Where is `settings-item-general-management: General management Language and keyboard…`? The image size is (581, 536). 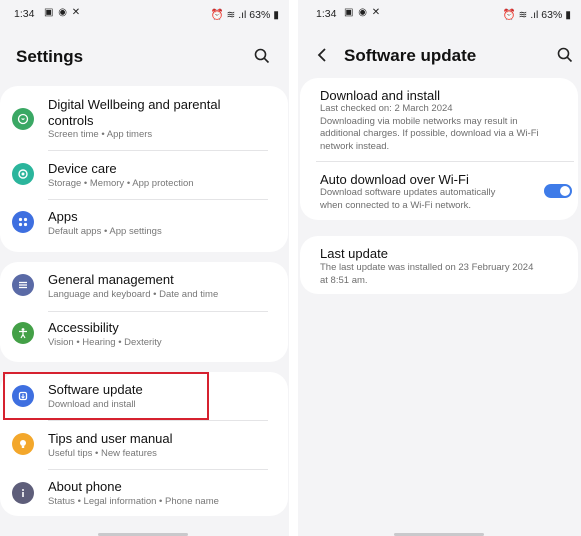
settings-item-general-management: General management Language and keyboard… is located at coordinates (144, 286).